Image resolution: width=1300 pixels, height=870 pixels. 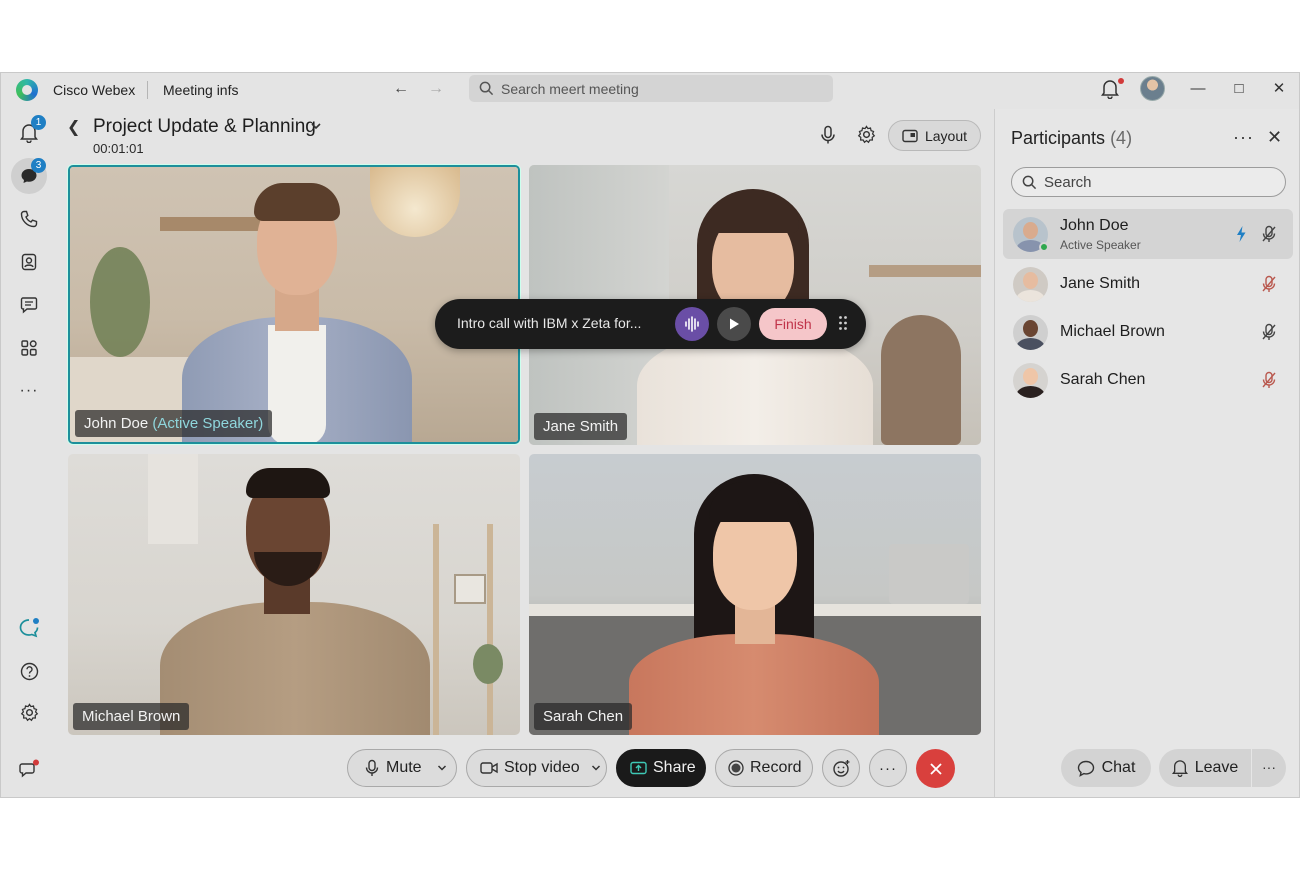 I want to click on chat-label: Chat, so click(x=1118, y=767).